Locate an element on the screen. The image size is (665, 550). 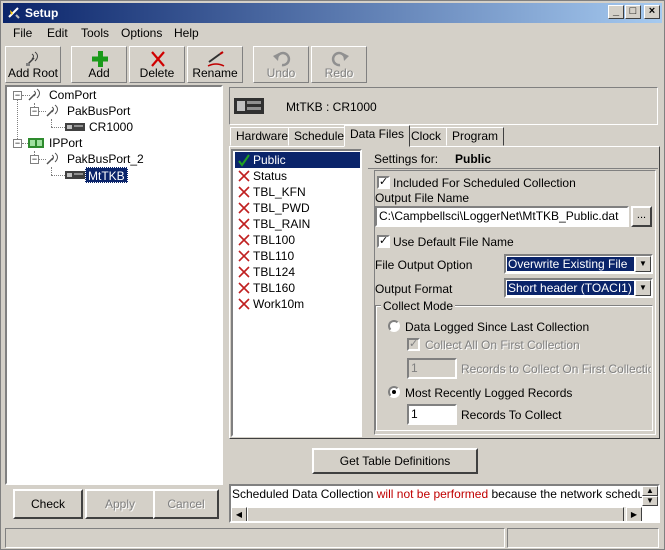
included-label: Included For Scheduled Collection is located at coordinates (484, 183).